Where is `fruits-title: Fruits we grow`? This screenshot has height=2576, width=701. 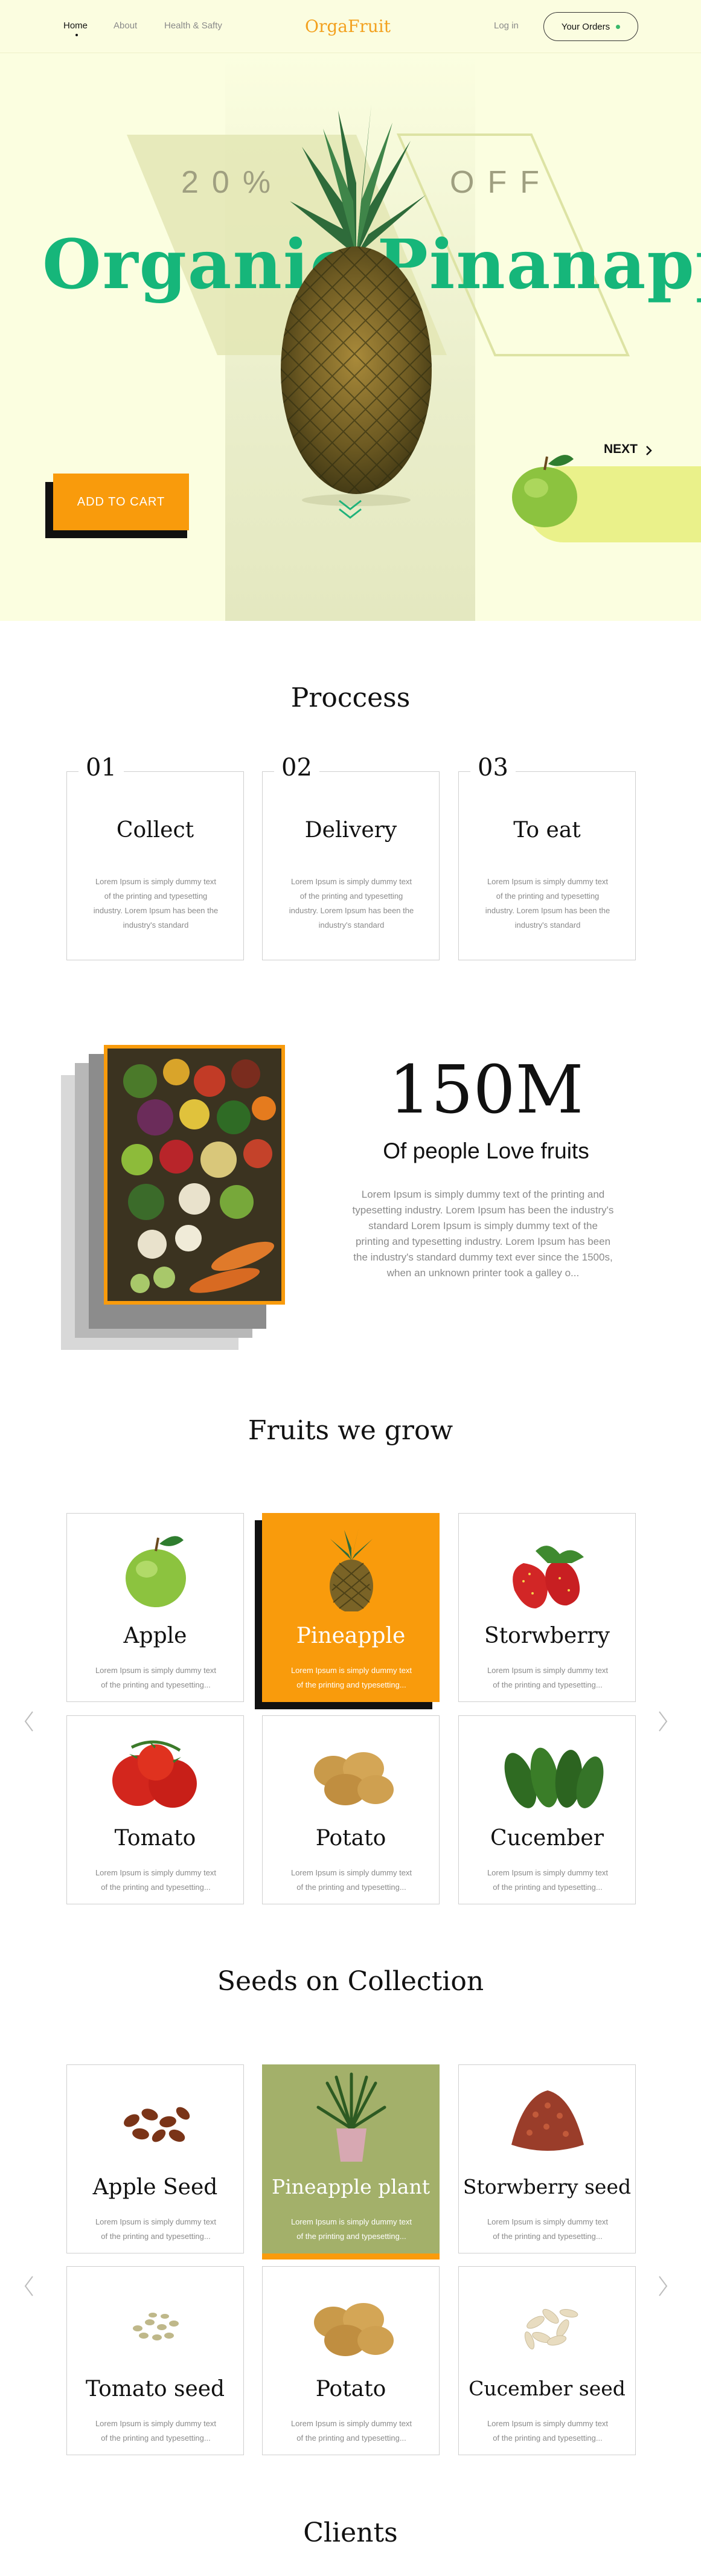
fruits-title: Fruits we grow is located at coordinates (350, 1430).